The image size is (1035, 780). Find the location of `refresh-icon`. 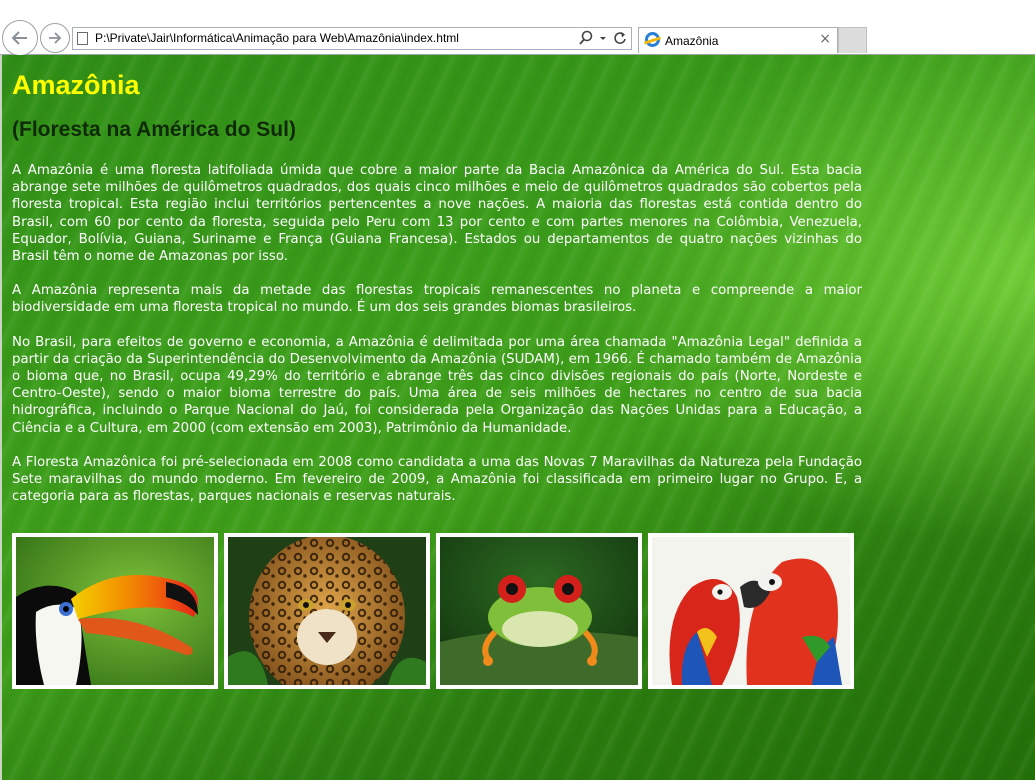

refresh-icon is located at coordinates (620, 38).